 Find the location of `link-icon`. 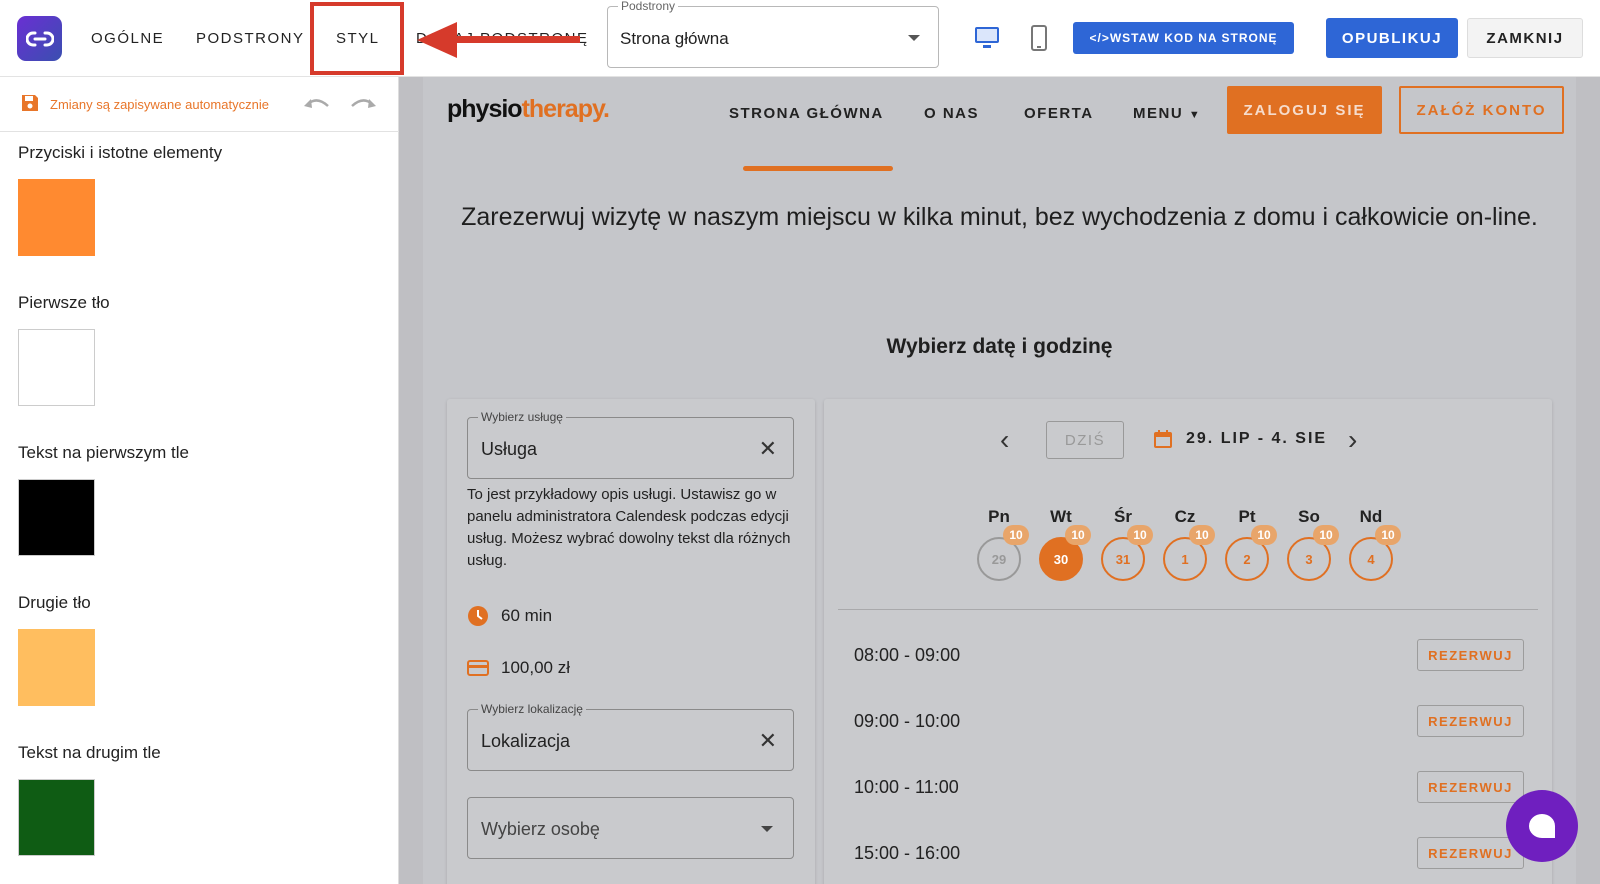

link-icon is located at coordinates (39, 38).